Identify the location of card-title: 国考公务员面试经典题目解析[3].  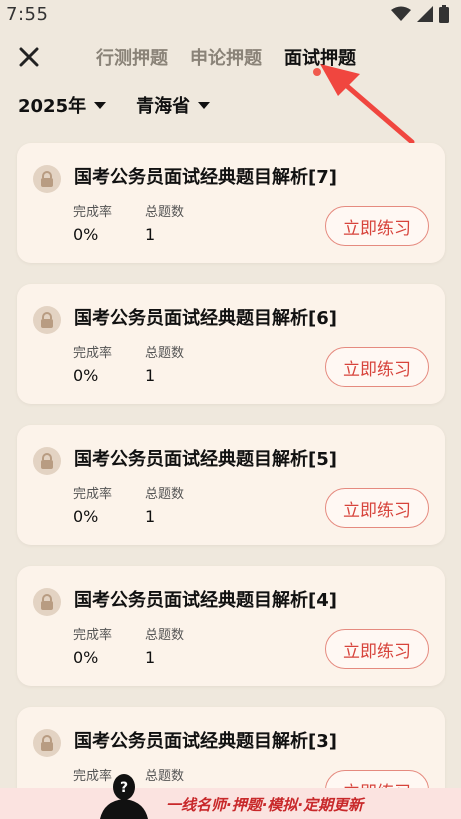
(205, 741).